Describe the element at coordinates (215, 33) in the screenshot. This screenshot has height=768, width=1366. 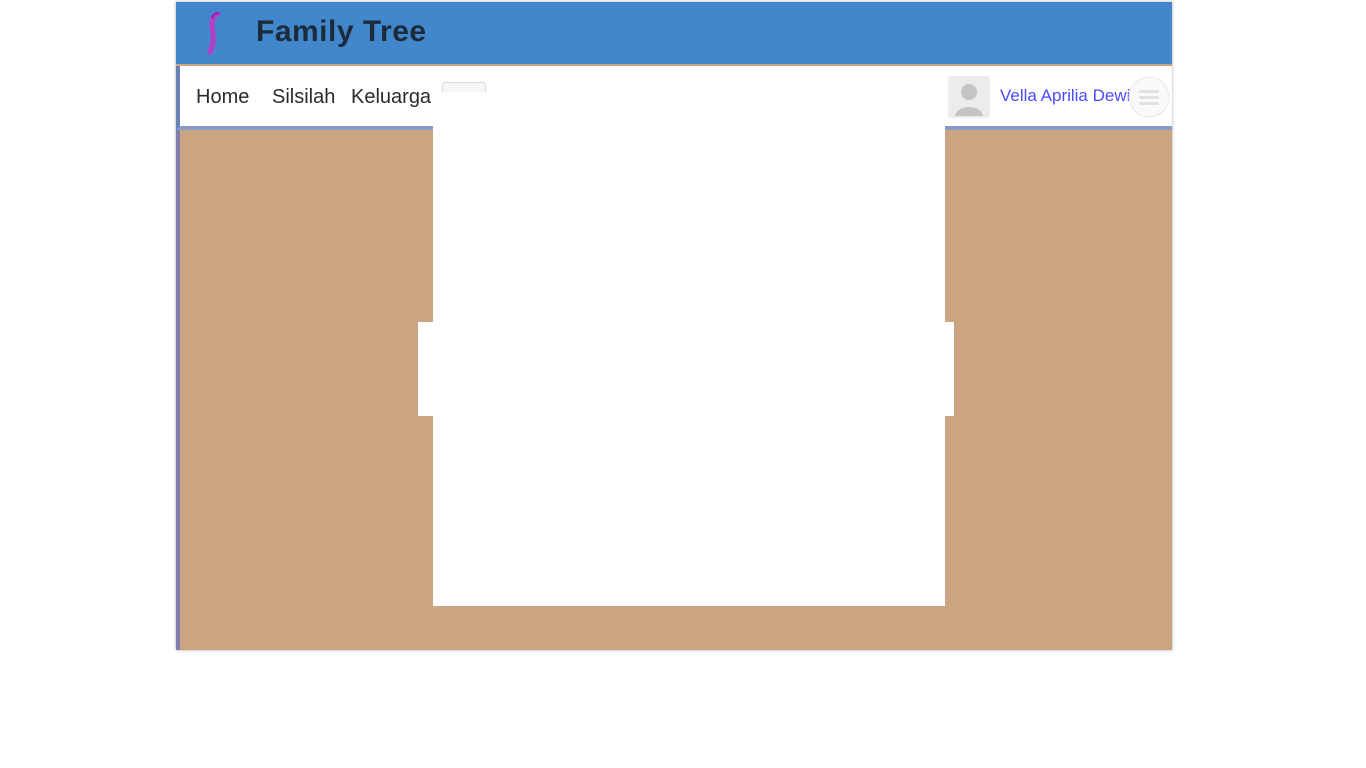
I see `family-tree-logo-icon` at that location.